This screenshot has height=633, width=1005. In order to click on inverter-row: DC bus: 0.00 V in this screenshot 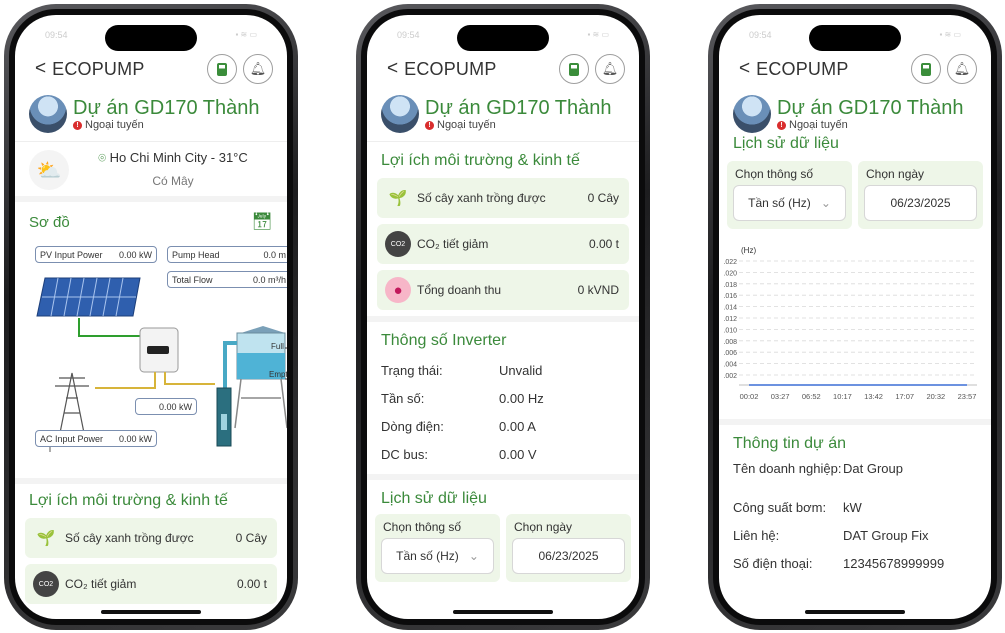, I will do `click(503, 454)`.